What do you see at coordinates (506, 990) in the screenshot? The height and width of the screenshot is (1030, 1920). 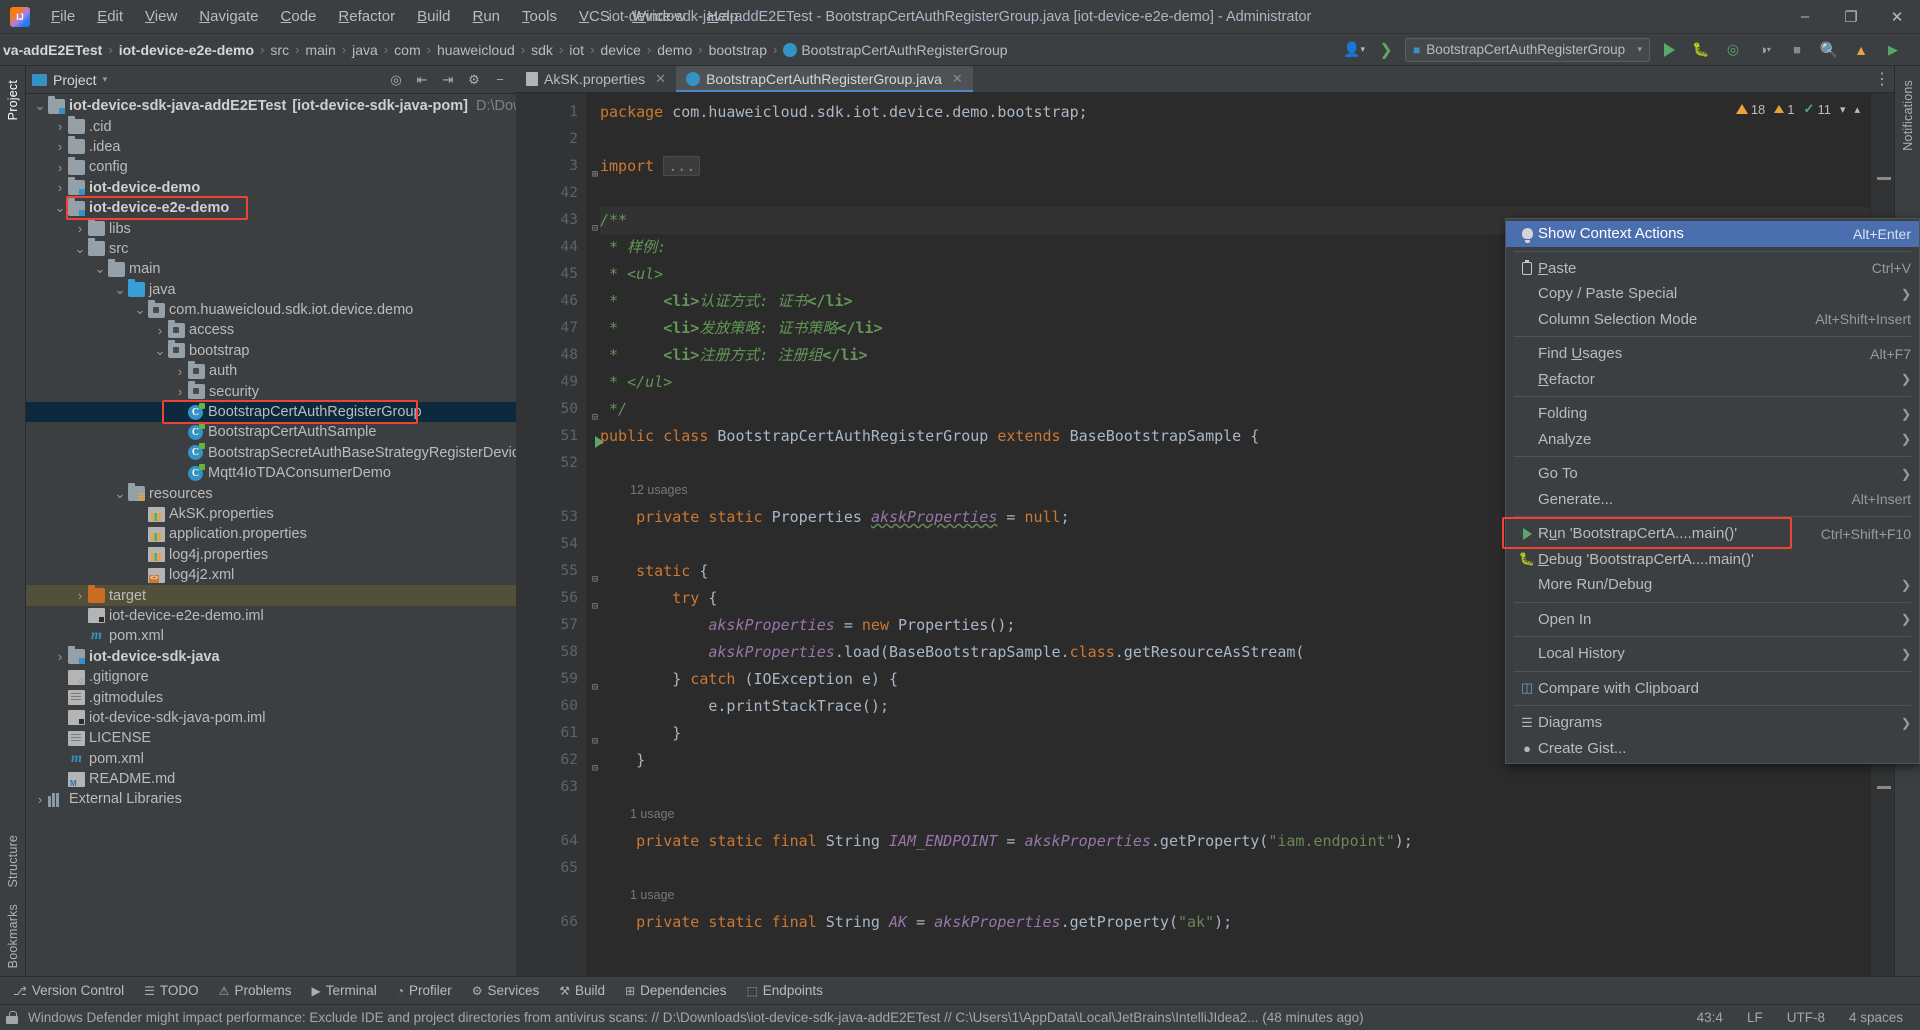 I see `bottom-tab-services: ⚙ Services` at bounding box center [506, 990].